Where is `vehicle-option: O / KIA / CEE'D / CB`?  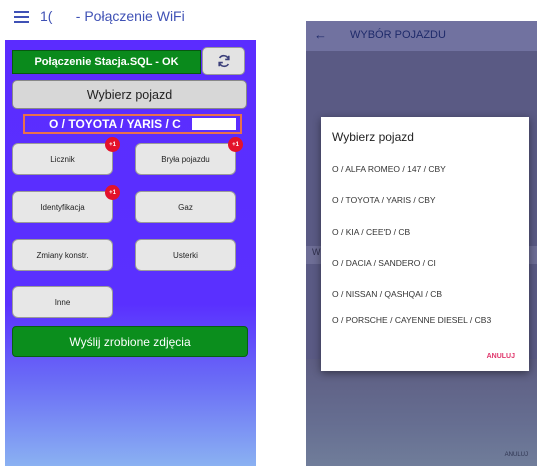
vehicle-option: O / KIA / CEE'D / CB is located at coordinates (427, 232).